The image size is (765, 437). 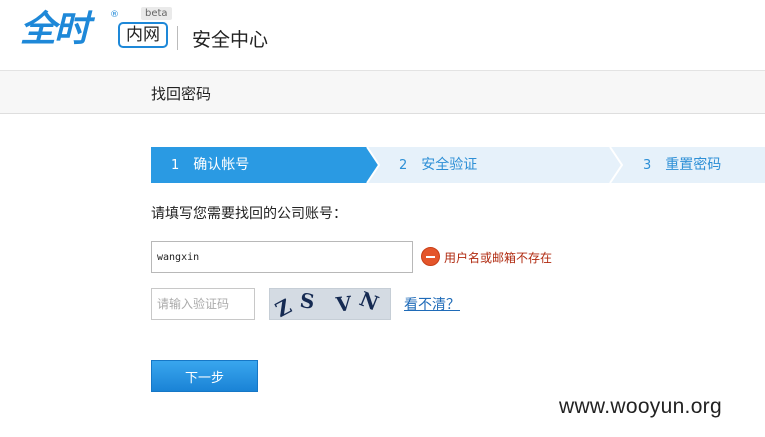 I want to click on step-3: 3 重置密码, so click(x=682, y=165).